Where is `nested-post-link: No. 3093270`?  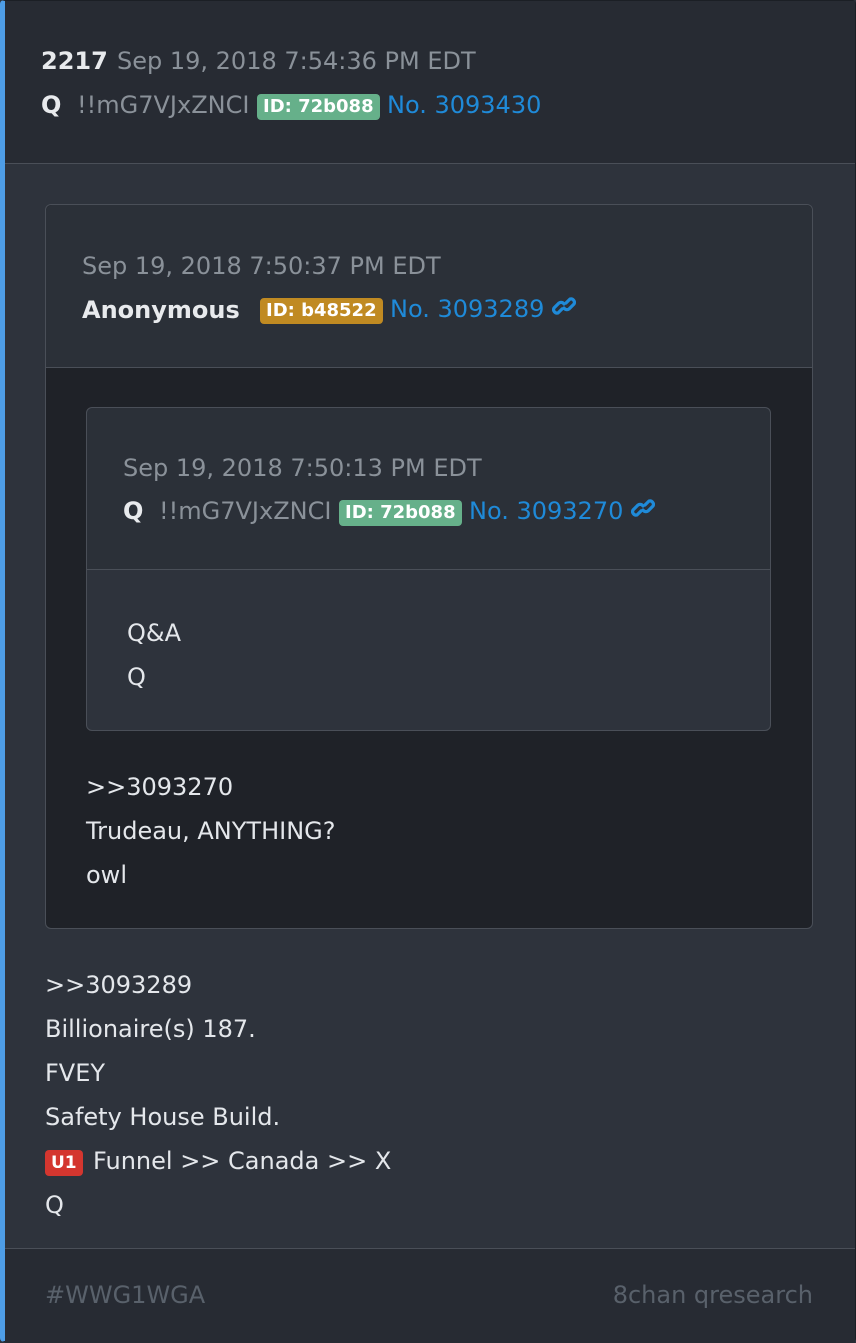
nested-post-link: No. 3093270 is located at coordinates (562, 511).